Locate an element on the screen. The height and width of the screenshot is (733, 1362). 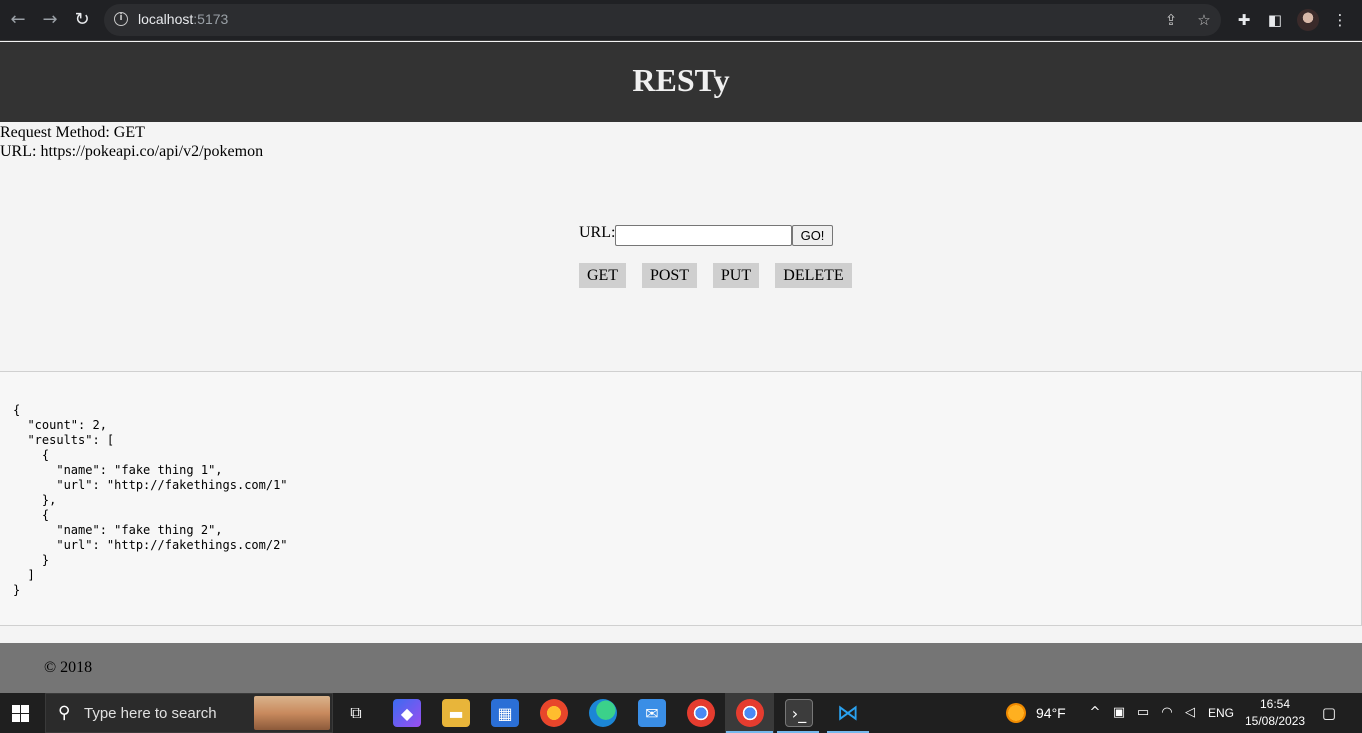
copilot-icon: ◆ is located at coordinates (407, 713).